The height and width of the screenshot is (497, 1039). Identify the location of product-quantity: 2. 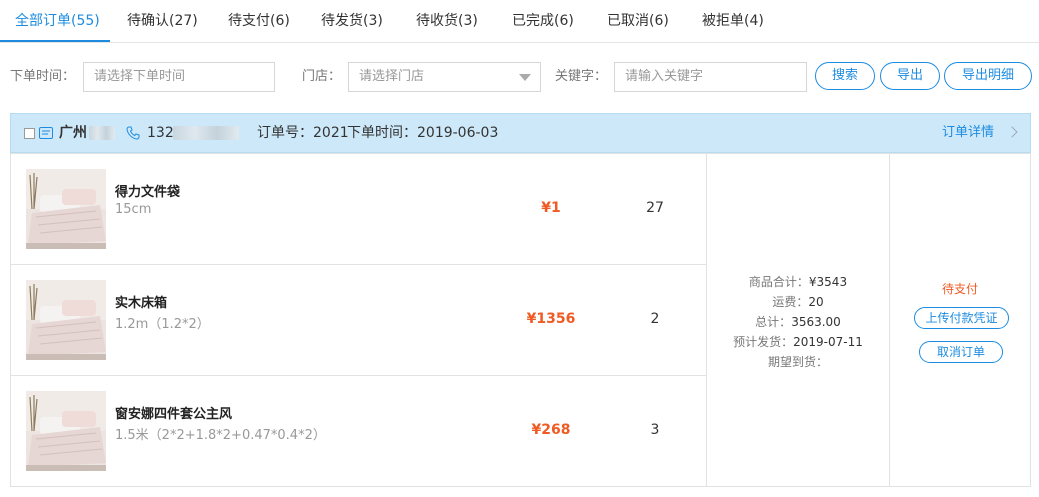
(655, 319).